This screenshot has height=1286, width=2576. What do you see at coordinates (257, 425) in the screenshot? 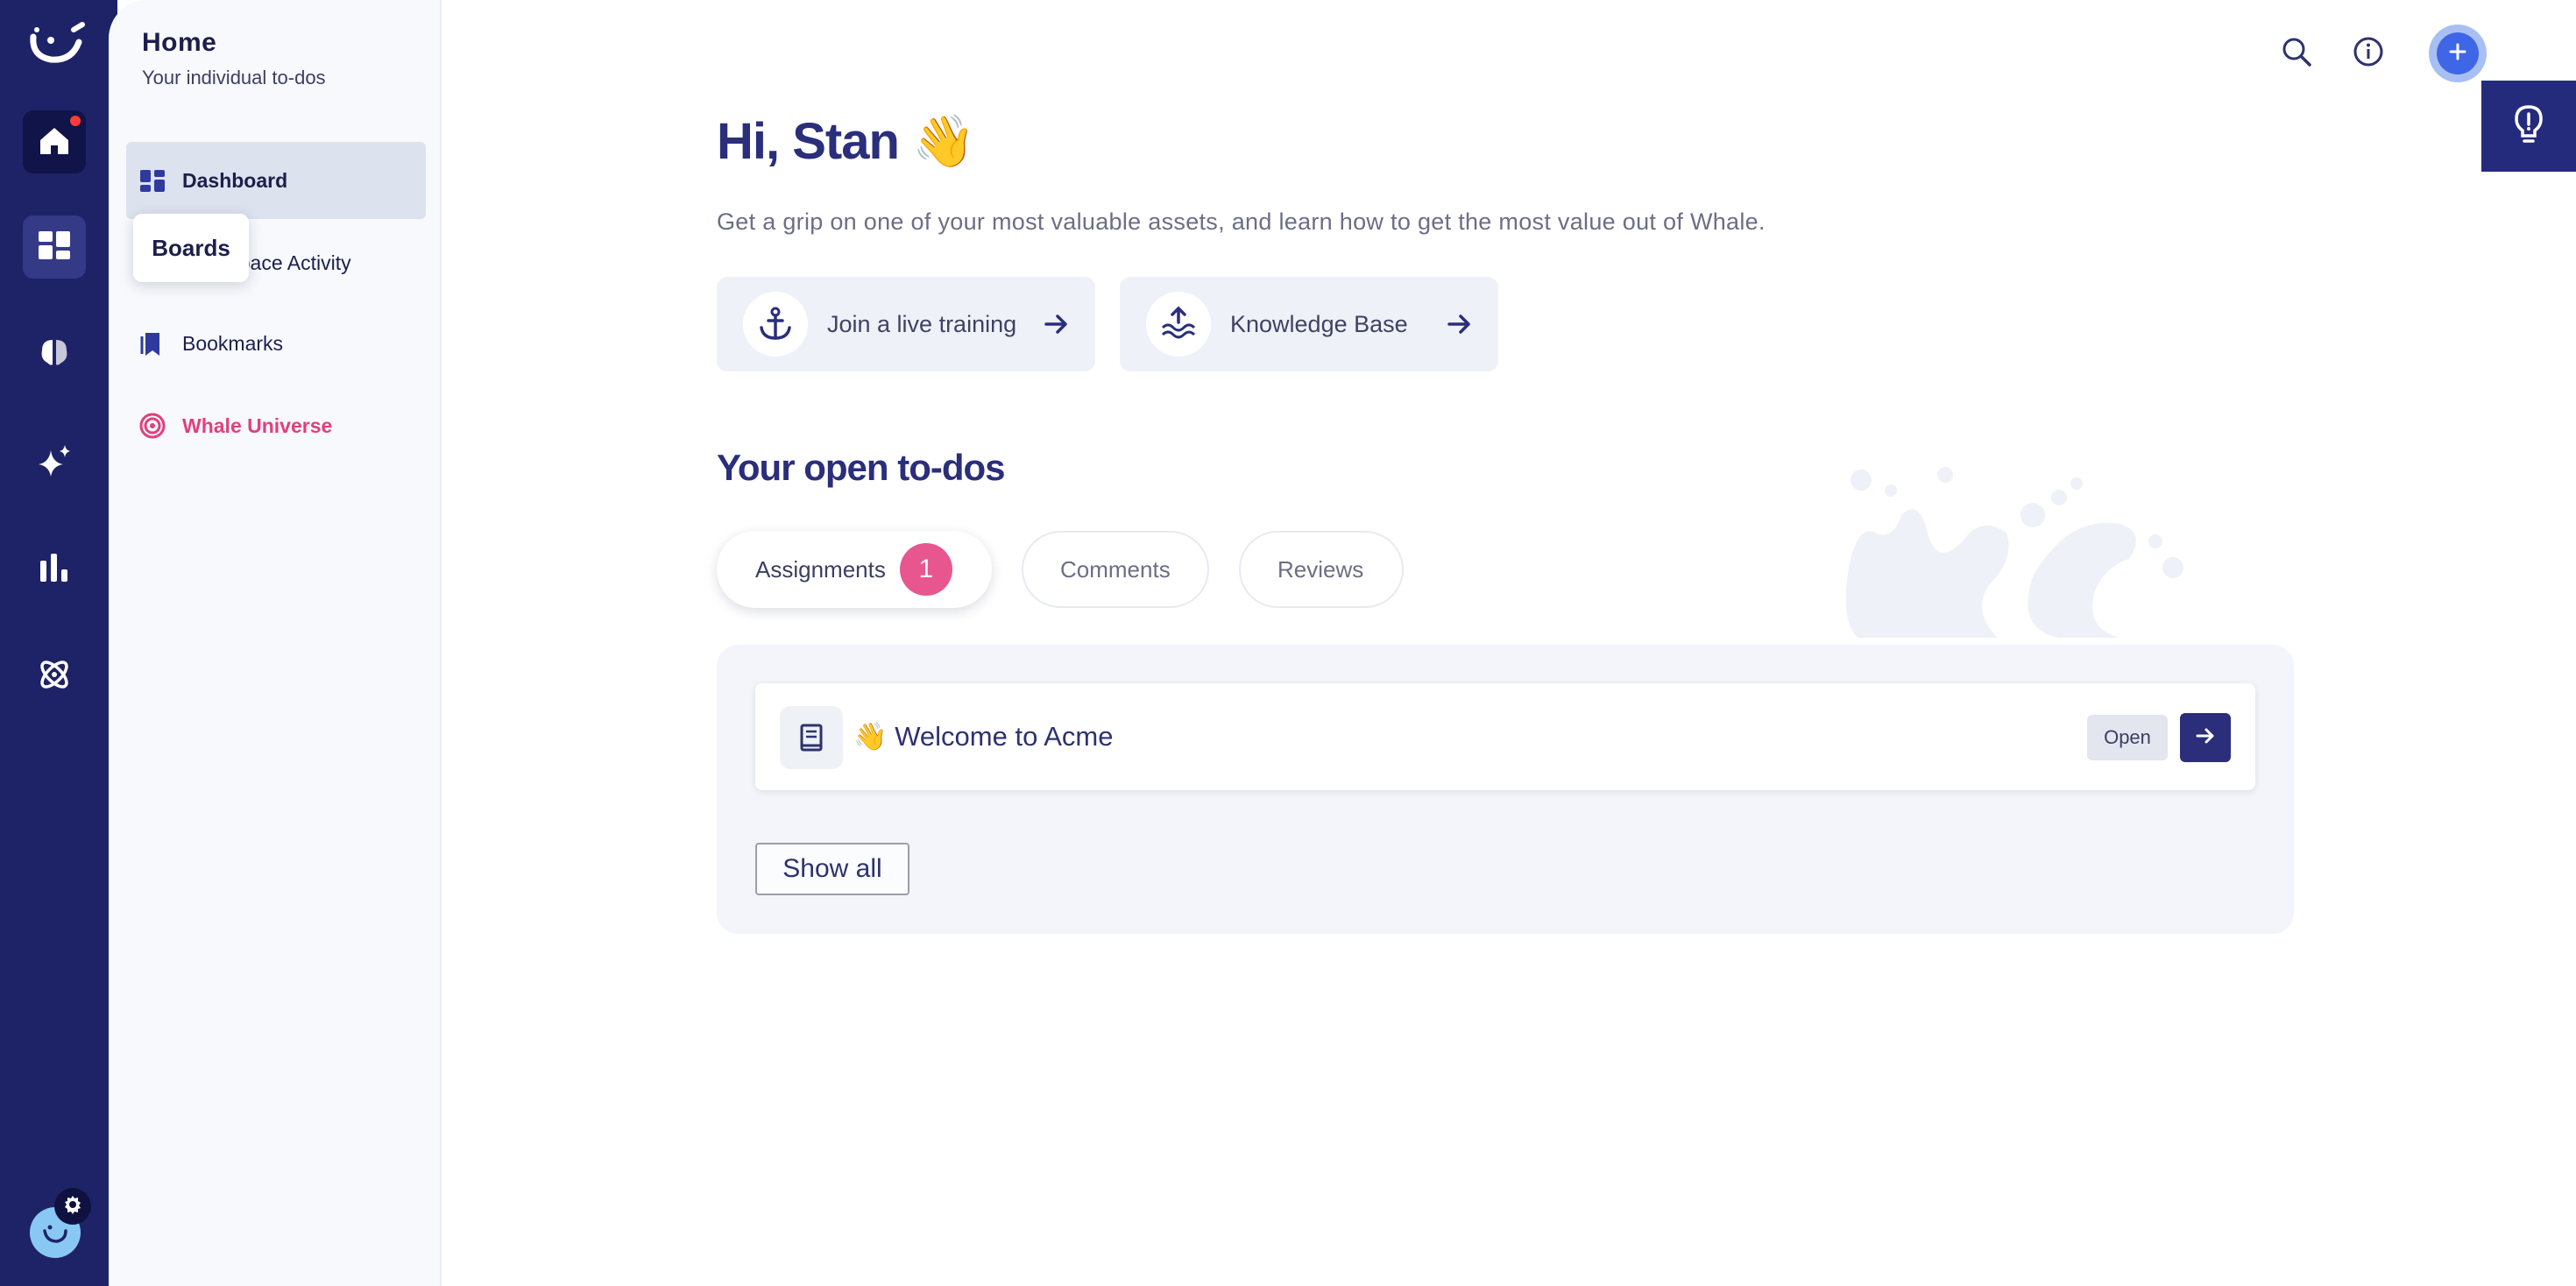
I see `sidebar-item-label: Whale Universe` at bounding box center [257, 425].